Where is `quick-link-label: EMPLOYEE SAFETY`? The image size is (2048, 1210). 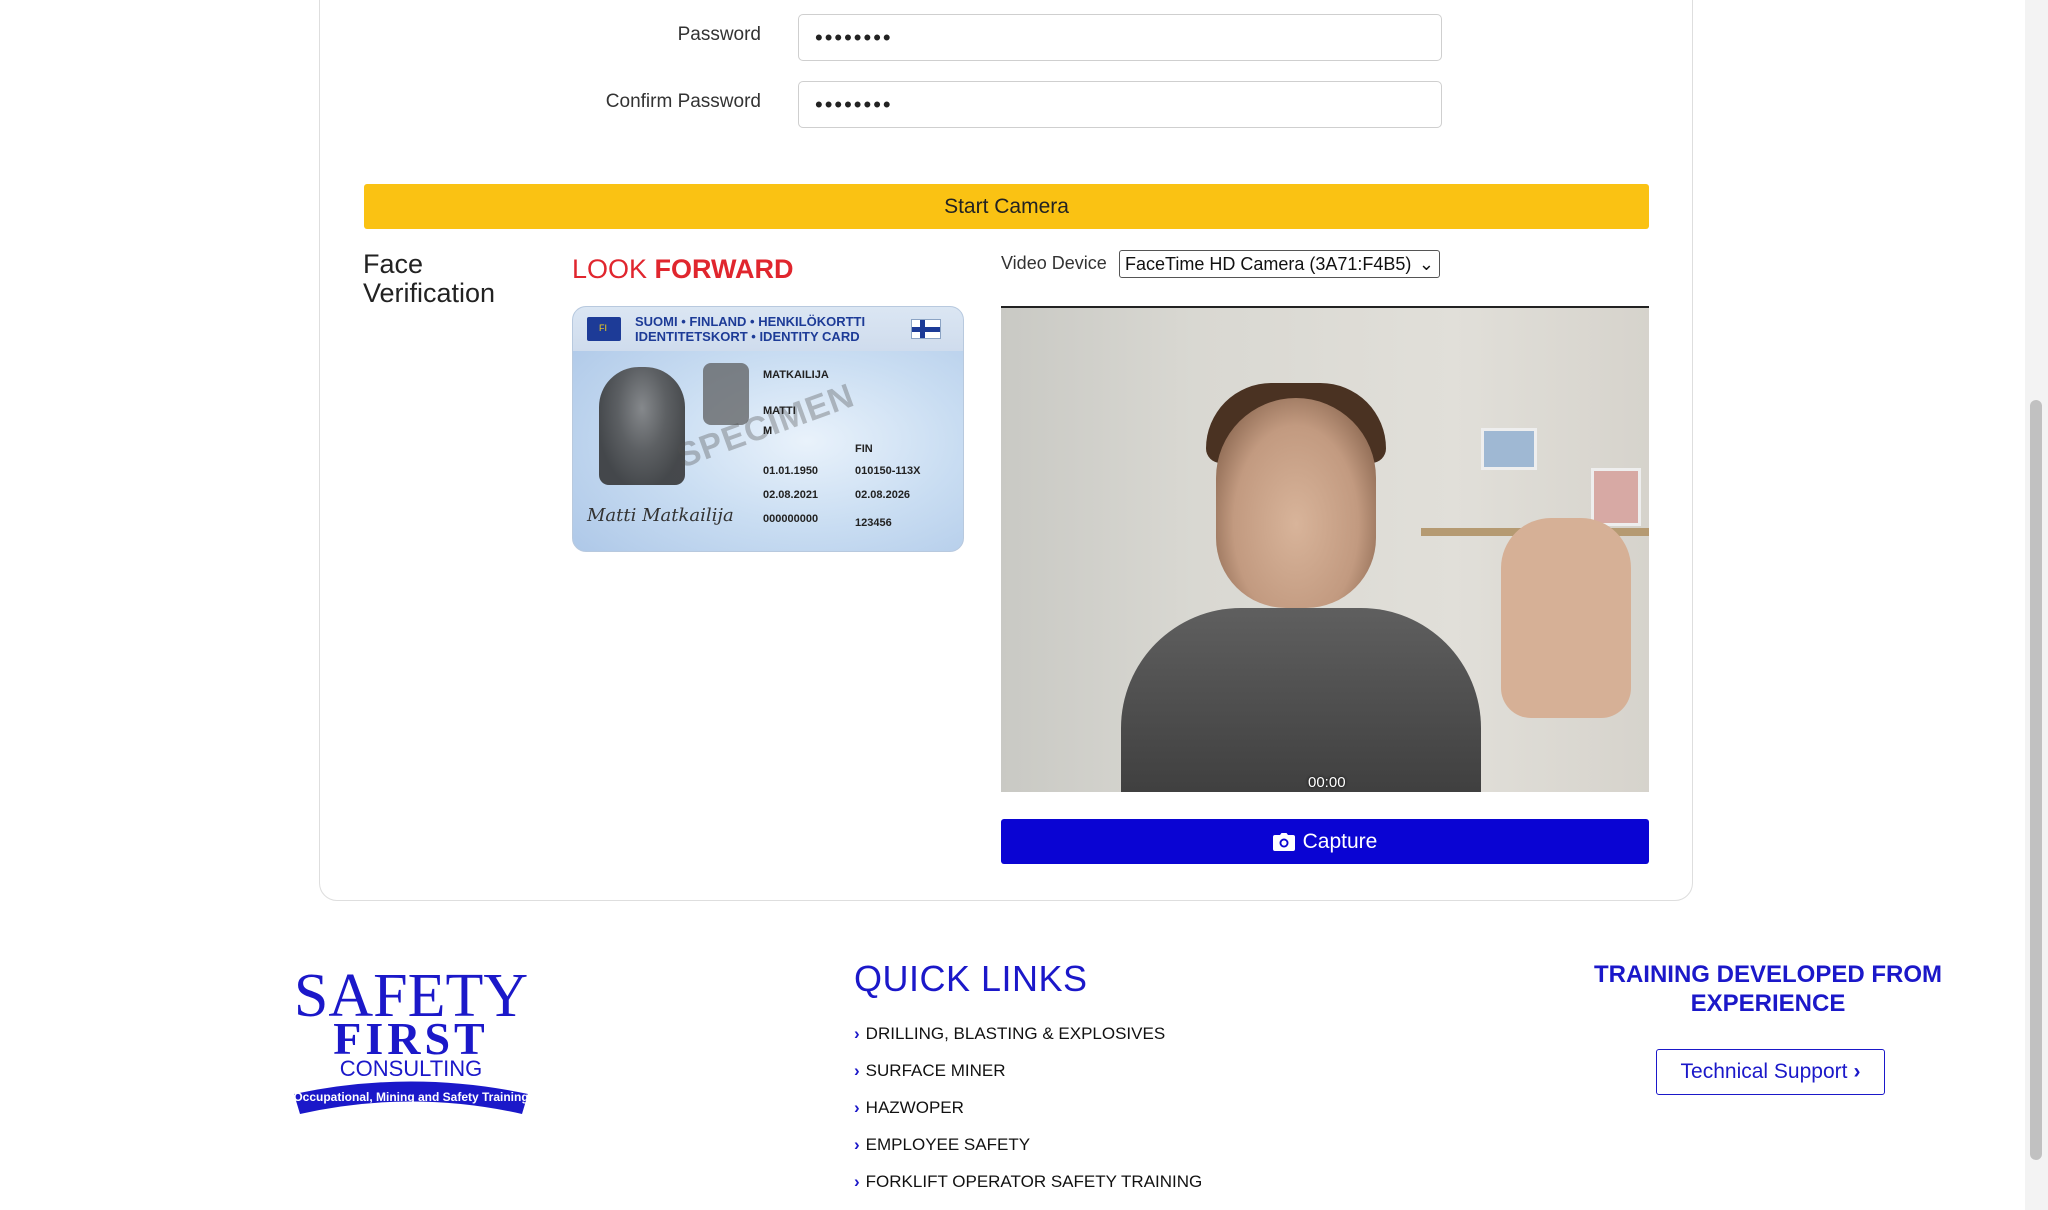
quick-link-label: EMPLOYEE SAFETY is located at coordinates (948, 1144).